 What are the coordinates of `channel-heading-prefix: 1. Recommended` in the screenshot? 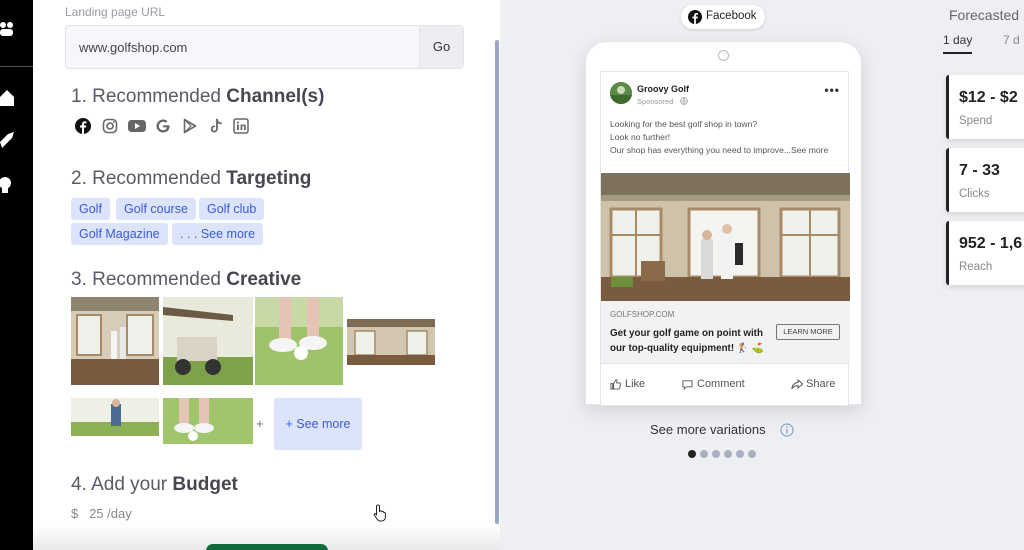 It's located at (149, 96).